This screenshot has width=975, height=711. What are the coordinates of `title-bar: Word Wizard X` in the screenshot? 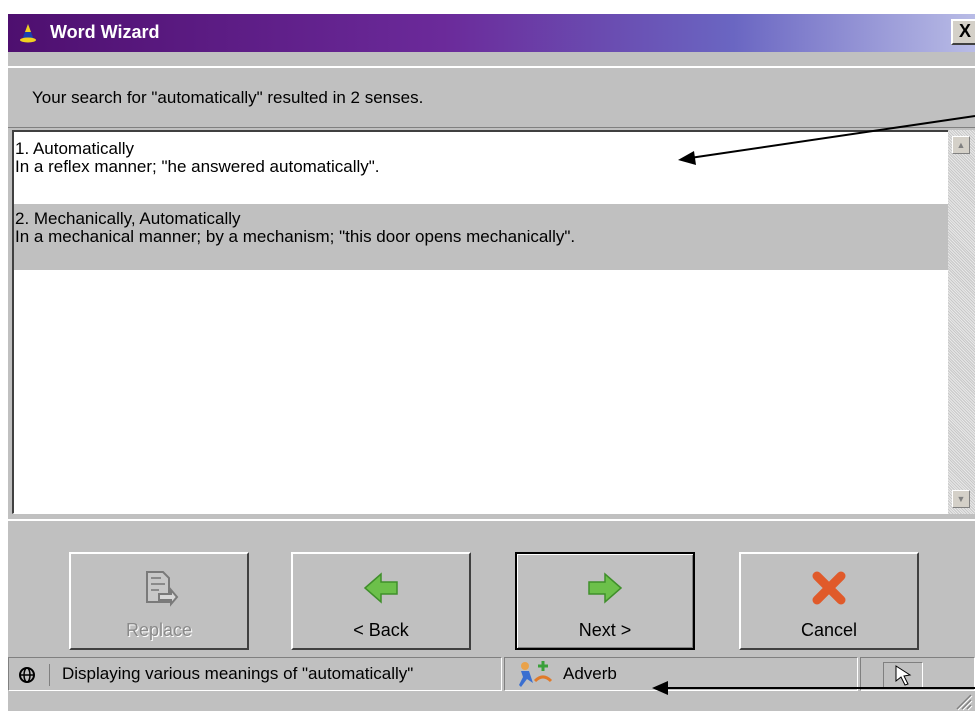 It's located at (491, 33).